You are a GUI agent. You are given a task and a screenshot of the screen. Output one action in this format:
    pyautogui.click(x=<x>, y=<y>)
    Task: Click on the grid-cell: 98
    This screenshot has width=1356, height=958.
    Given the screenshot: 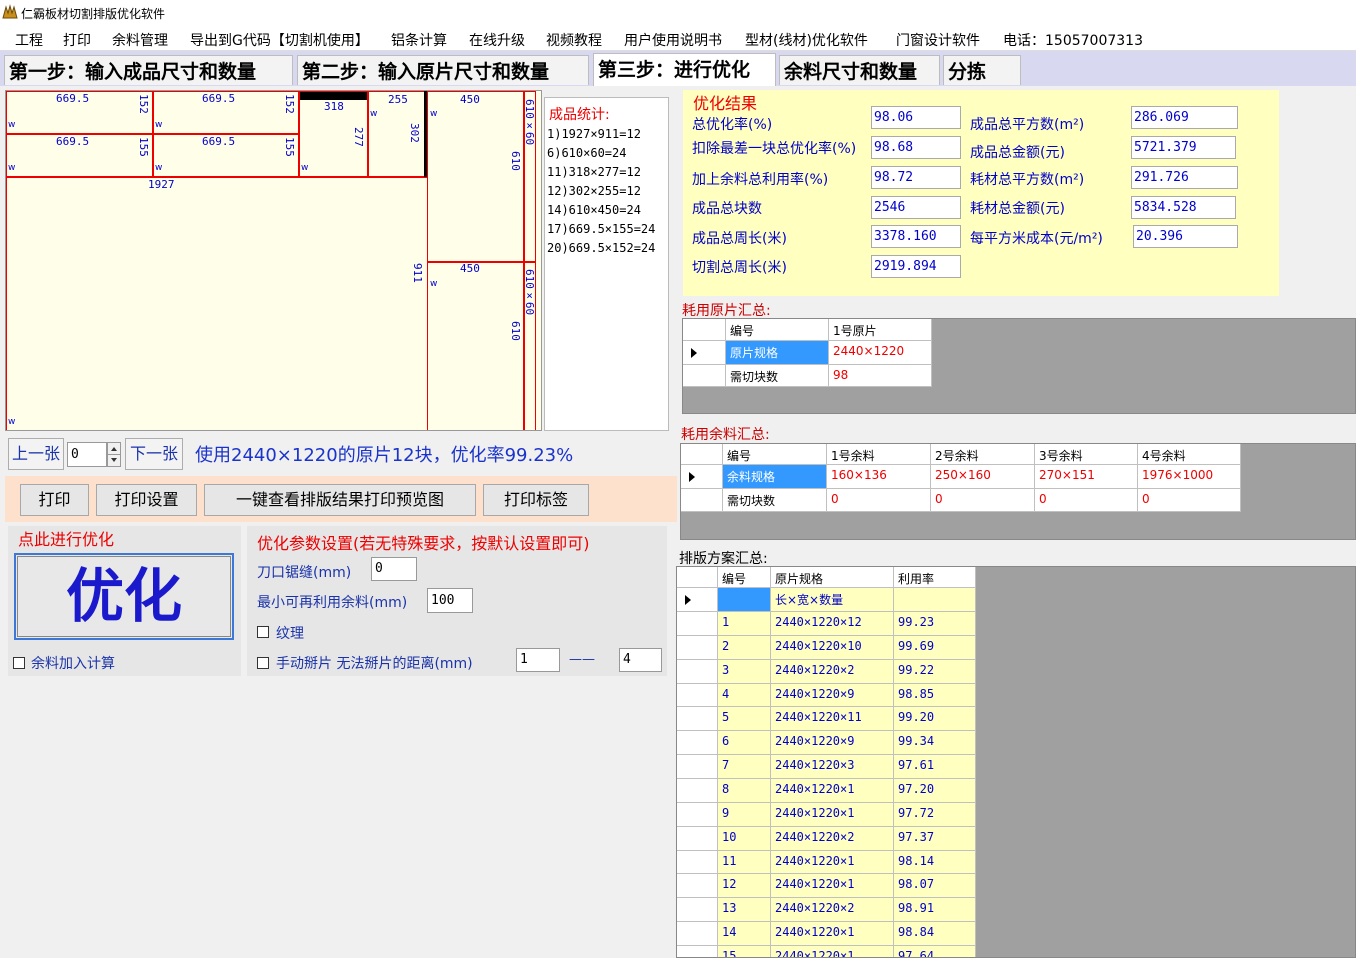 What is the action you would take?
    pyautogui.click(x=880, y=376)
    